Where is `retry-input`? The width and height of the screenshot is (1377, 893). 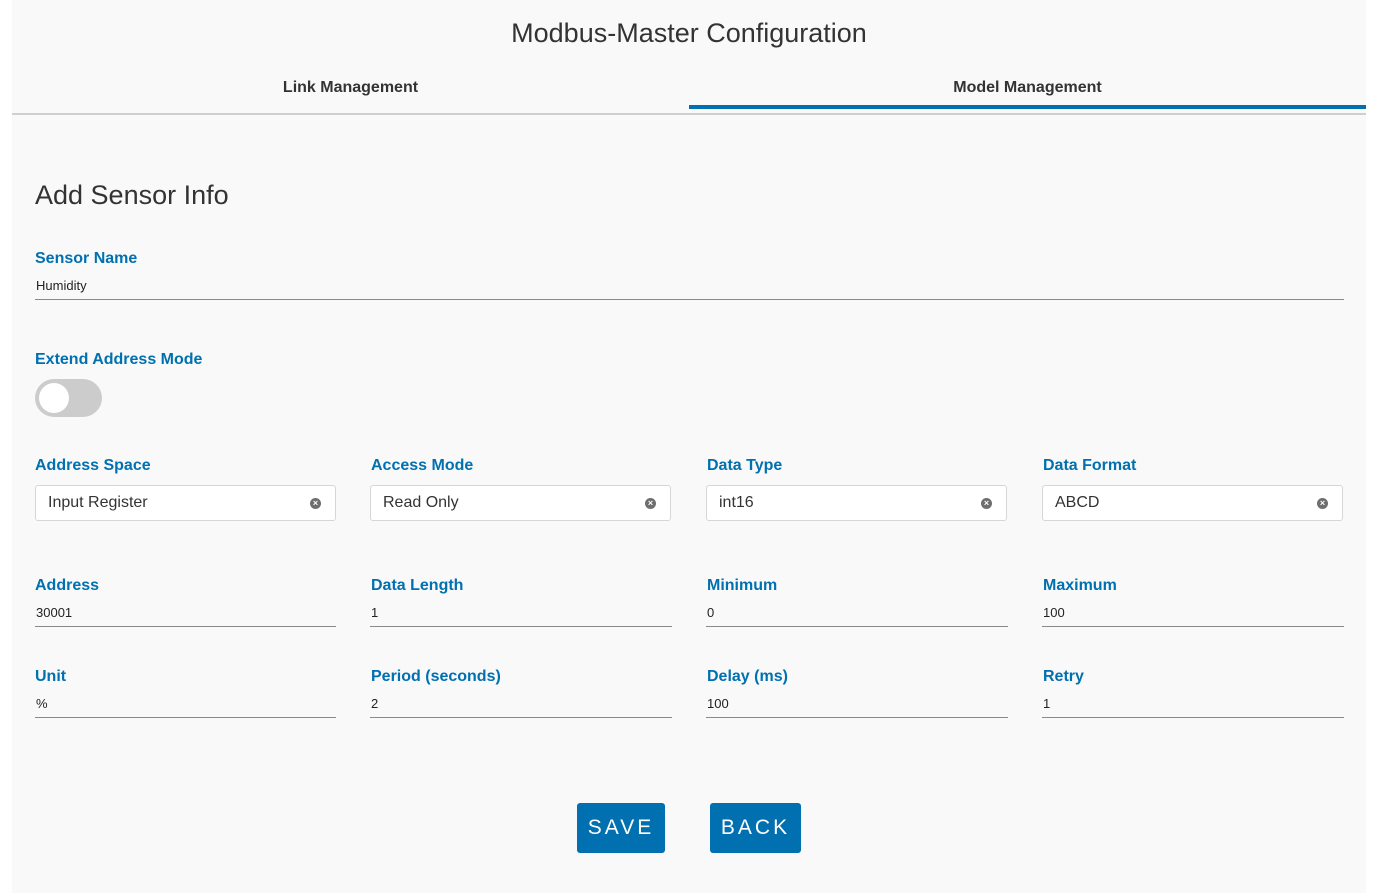
retry-input is located at coordinates (1193, 704).